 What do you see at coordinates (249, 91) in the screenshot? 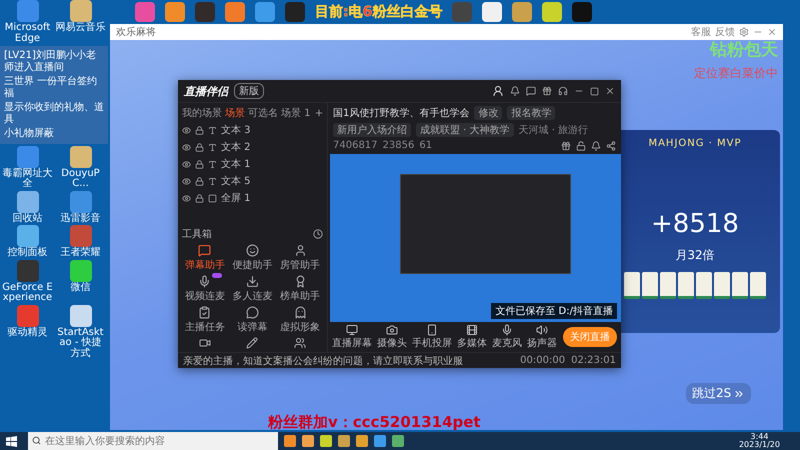
I see `version-badge: 新版` at bounding box center [249, 91].